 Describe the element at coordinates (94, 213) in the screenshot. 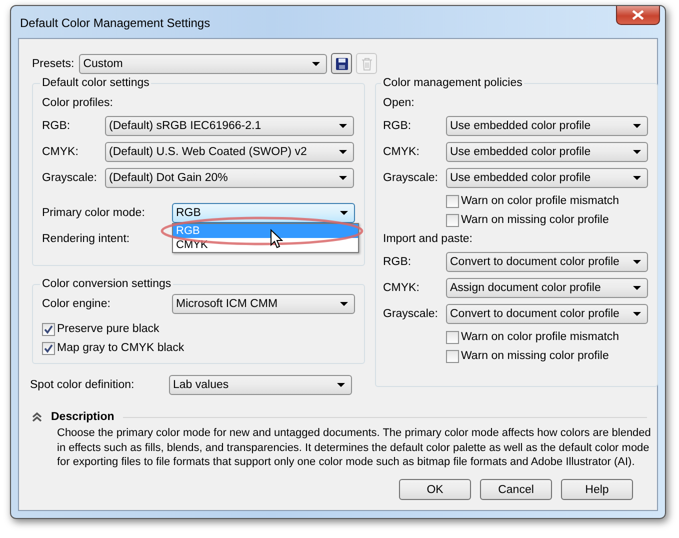

I see `field-label: Primary color mode:` at that location.